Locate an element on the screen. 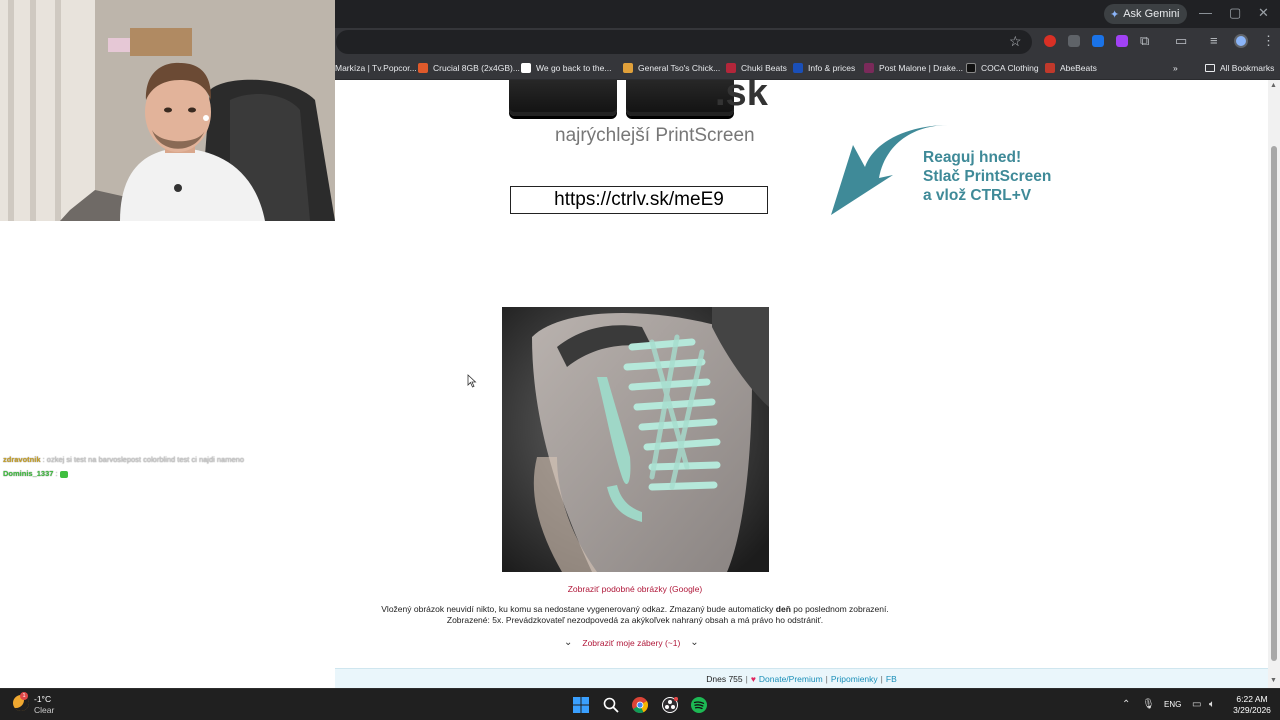 This screenshot has width=1280, height=720. promo-line: a vlož CTRL+V is located at coordinates (977, 195).